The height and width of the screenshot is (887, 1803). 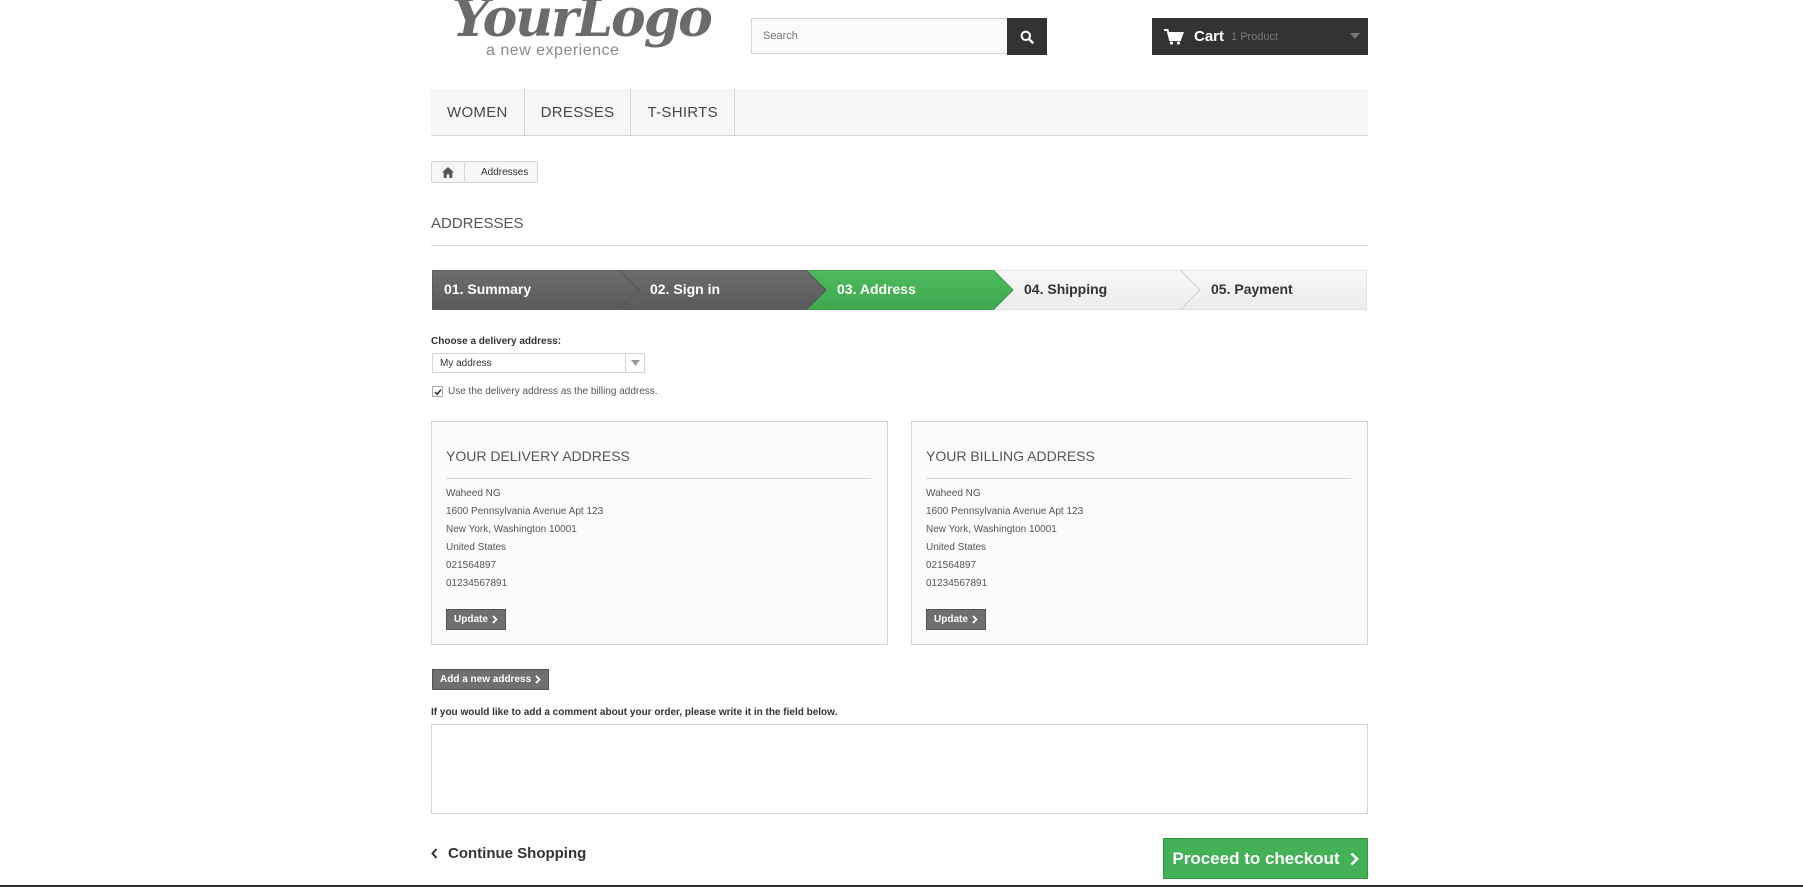 What do you see at coordinates (899, 112) in the screenshot?
I see `main-menu: WOMEN DRESSES T-SHIRTS` at bounding box center [899, 112].